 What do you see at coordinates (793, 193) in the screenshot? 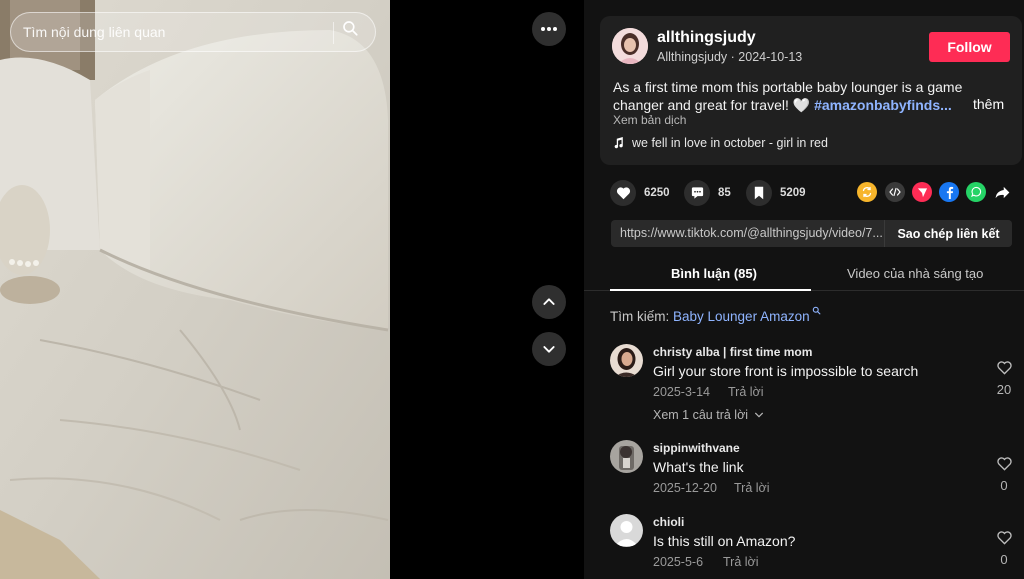
I see `save-count: 5209` at bounding box center [793, 193].